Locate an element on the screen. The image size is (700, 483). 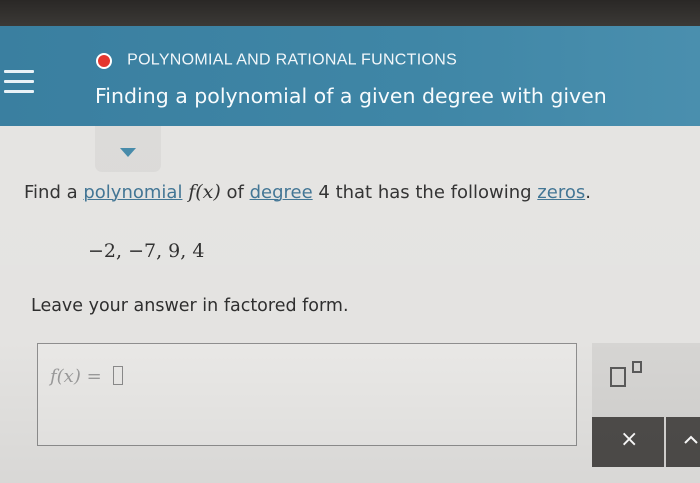
device-bezel is located at coordinates (350, 13).